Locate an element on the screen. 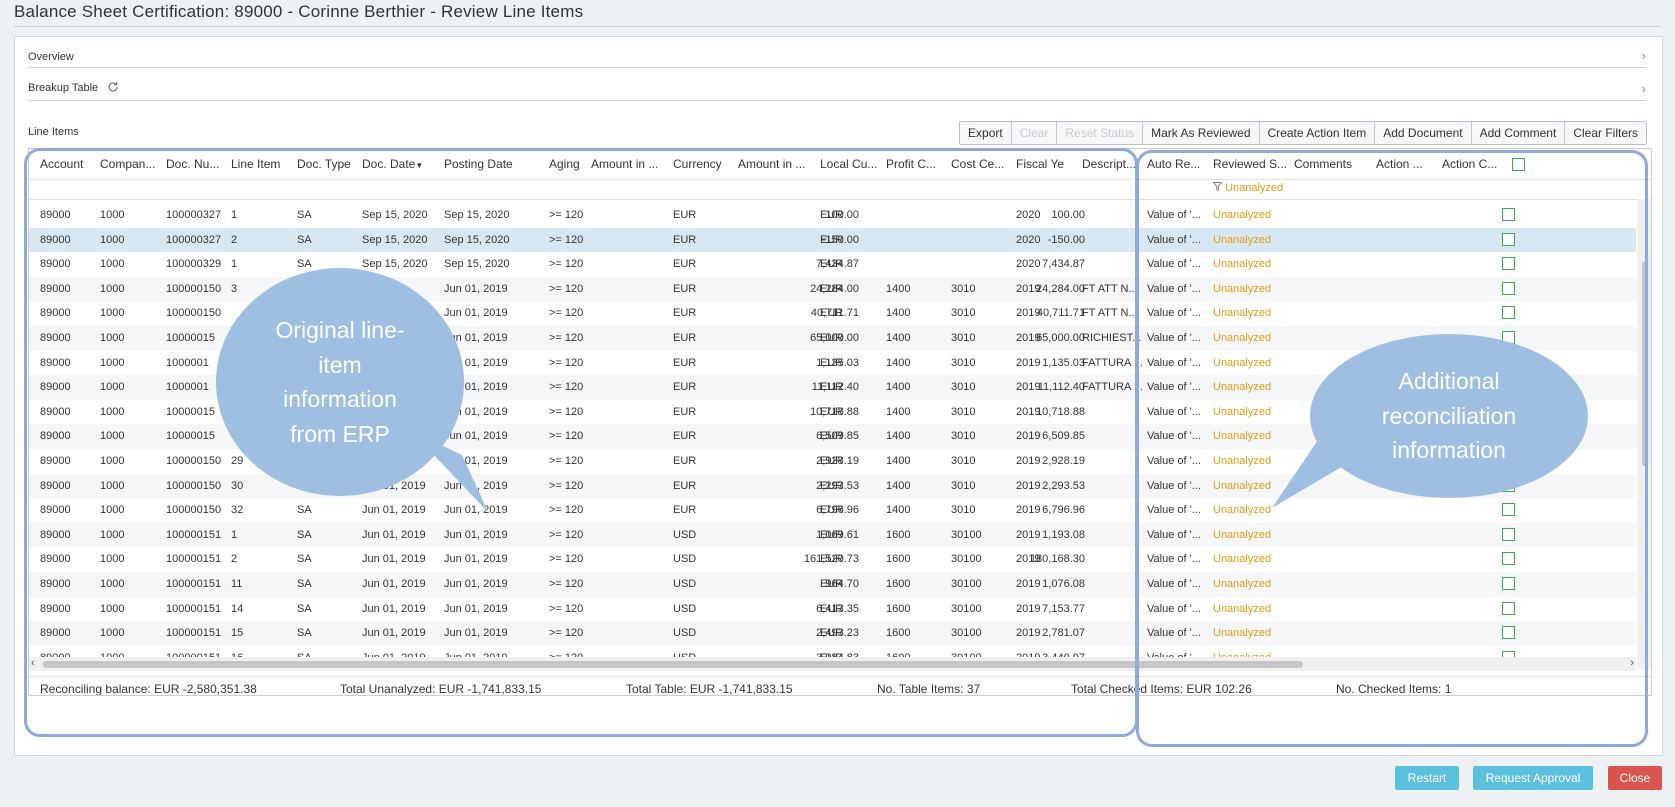 Image resolution: width=1675 pixels, height=807 pixels. recon-callout: Additional reconciliation information is located at coordinates (1449, 416).